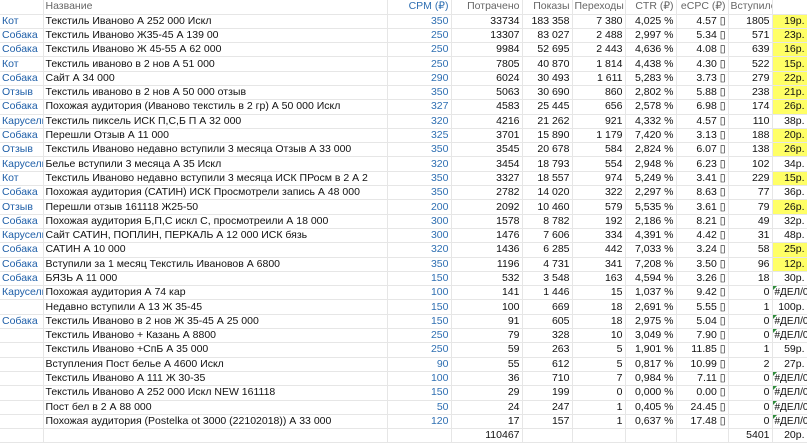  Describe the element at coordinates (419, 436) in the screenshot. I see `totals-empty-cpm` at that location.